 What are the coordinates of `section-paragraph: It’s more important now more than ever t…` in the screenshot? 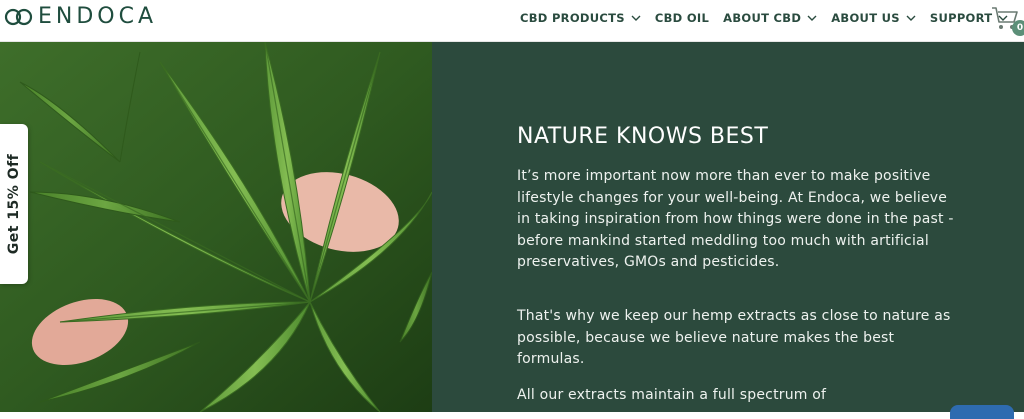 It's located at (735, 219).